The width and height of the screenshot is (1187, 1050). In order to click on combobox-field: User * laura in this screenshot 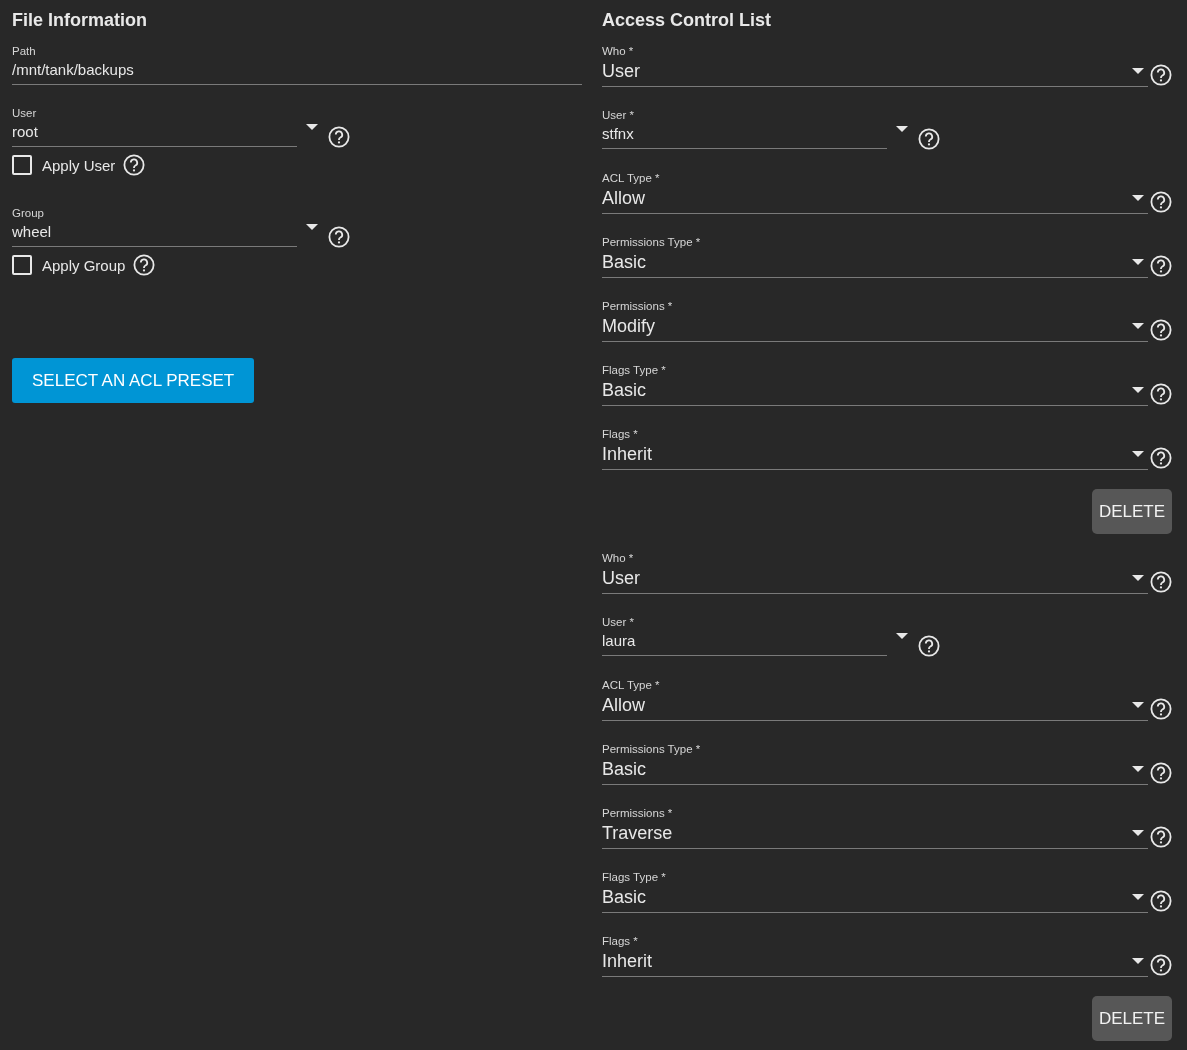, I will do `click(744, 635)`.